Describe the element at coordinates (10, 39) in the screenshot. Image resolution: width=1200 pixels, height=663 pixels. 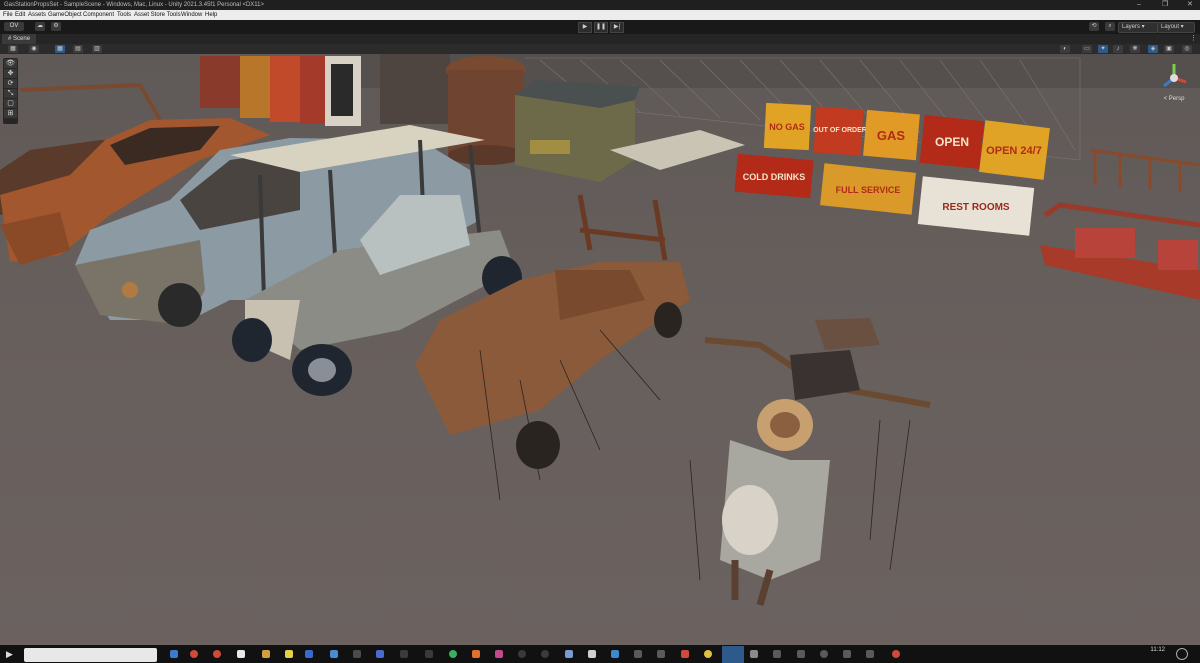
I see `hash-icon: #` at that location.